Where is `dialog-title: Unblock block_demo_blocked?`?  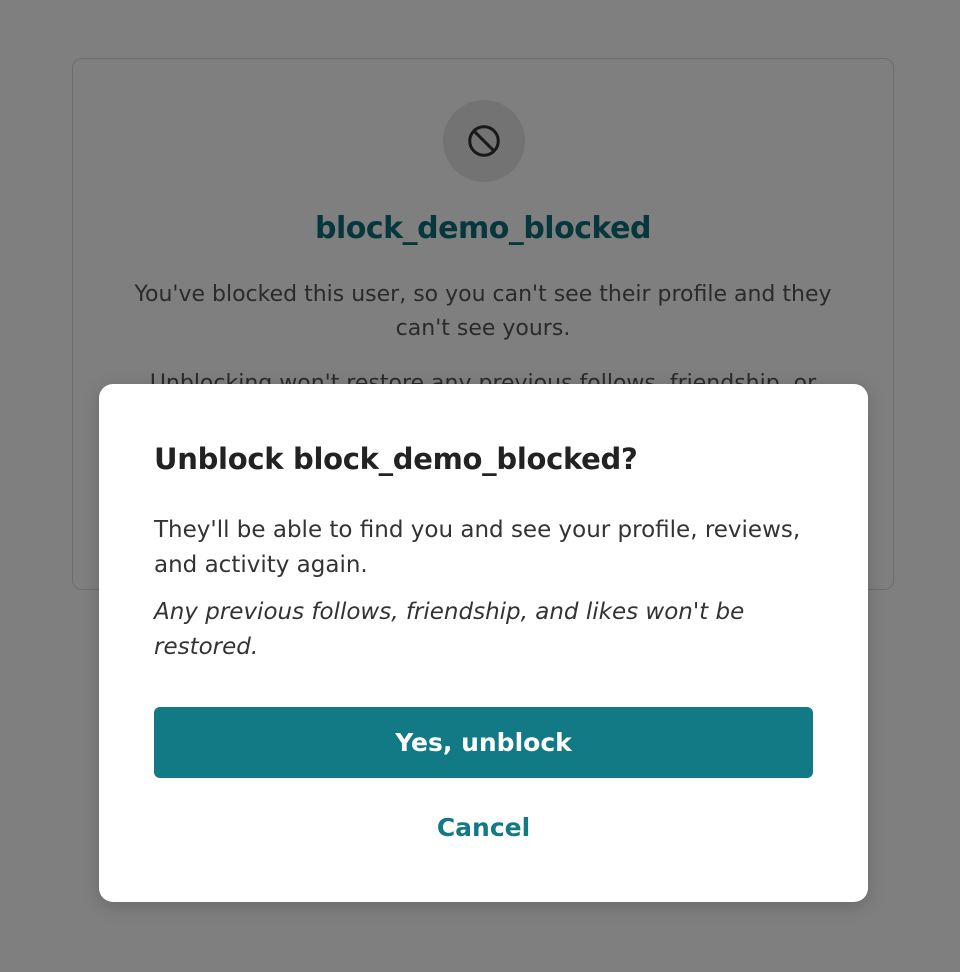
dialog-title: Unblock block_demo_blocked? is located at coordinates (396, 459).